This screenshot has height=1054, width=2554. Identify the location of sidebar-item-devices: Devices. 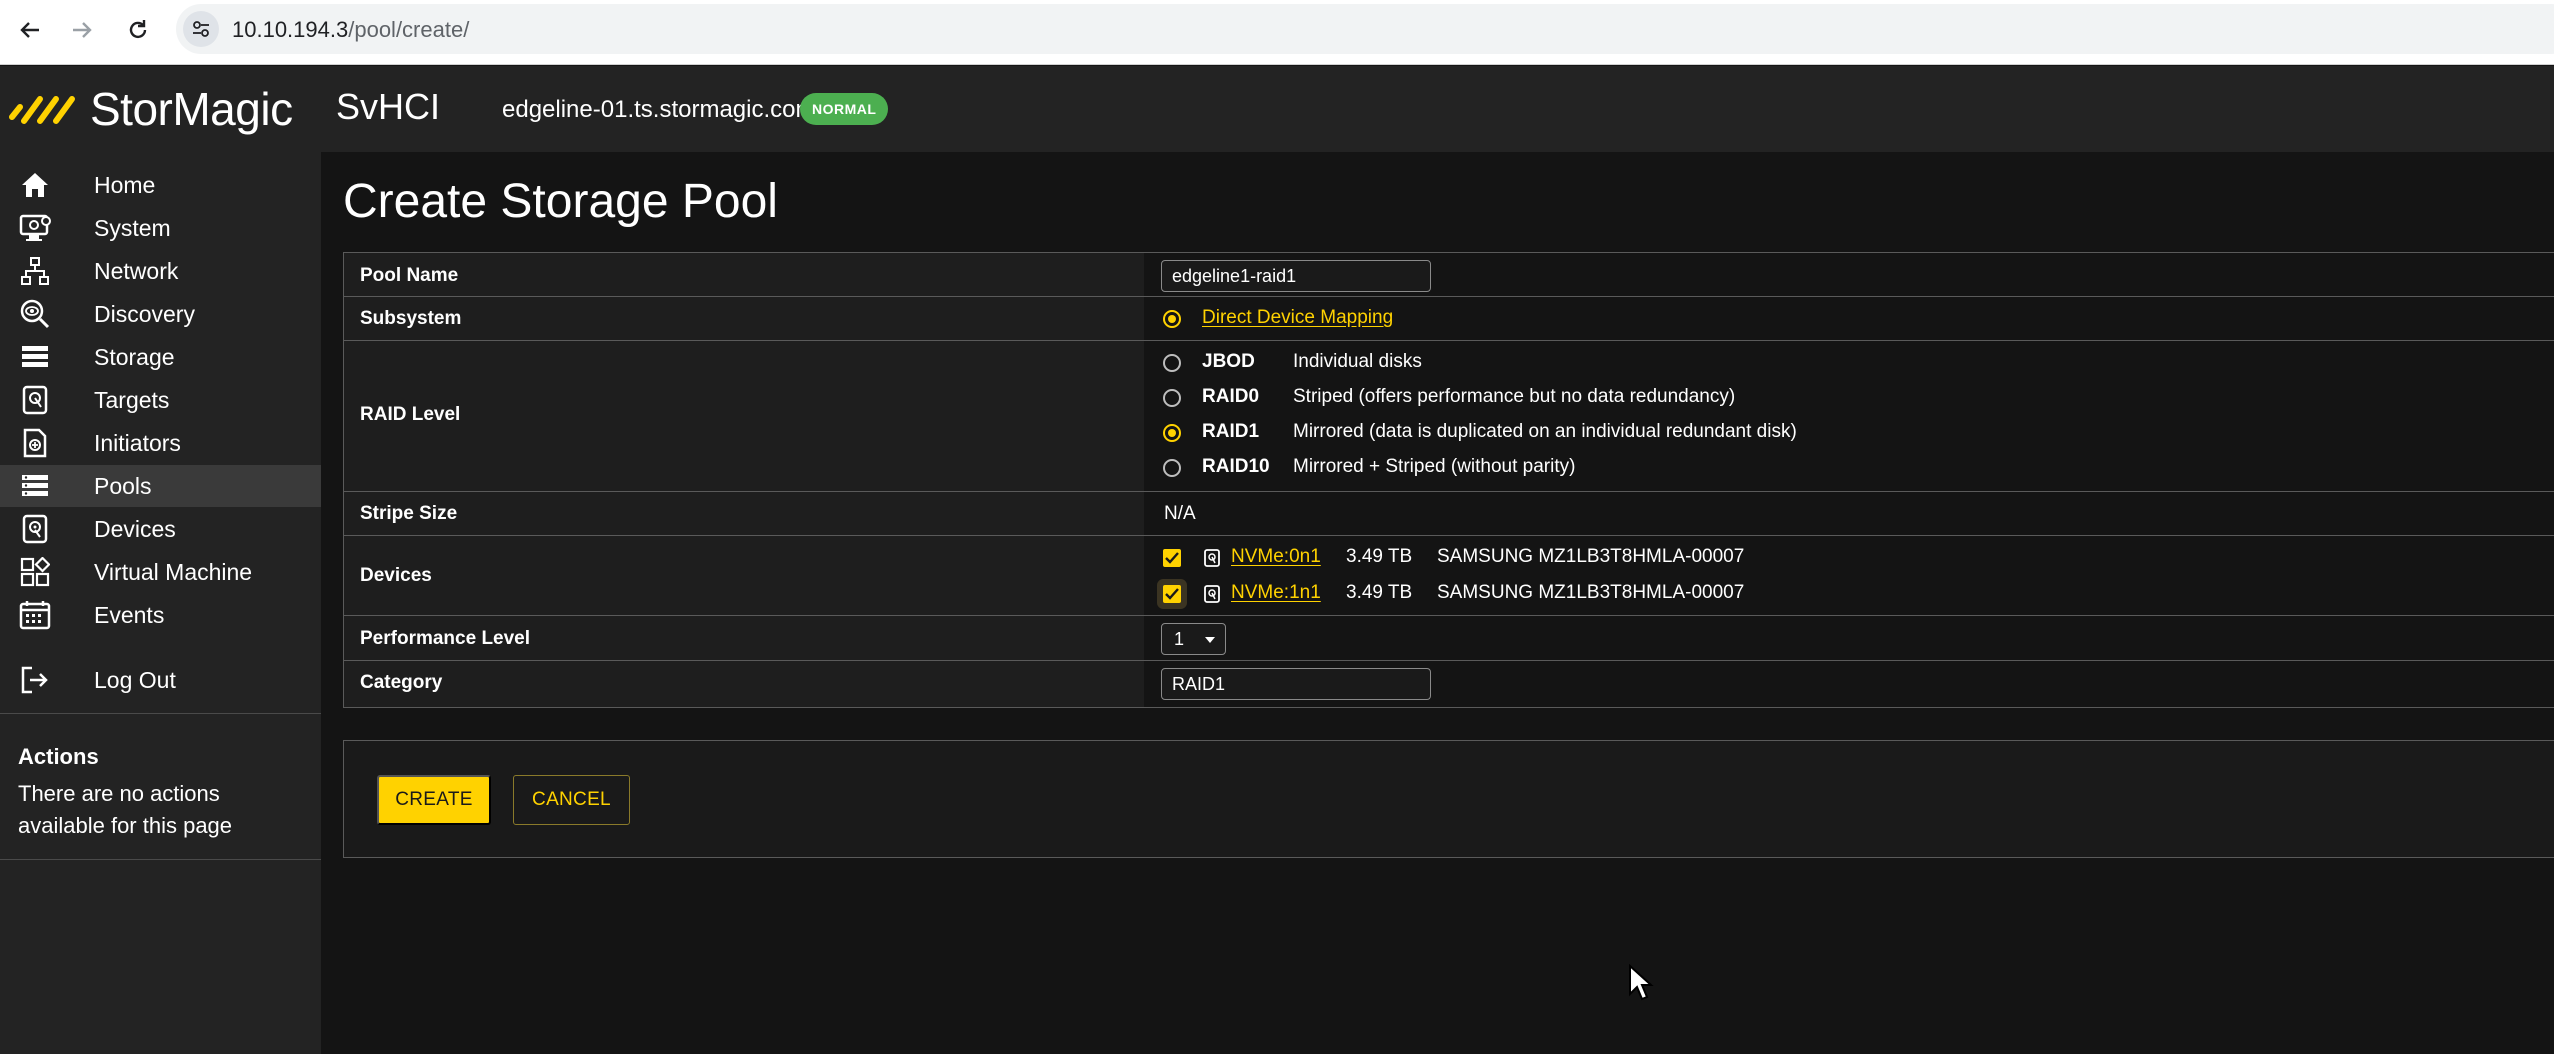
(160, 529).